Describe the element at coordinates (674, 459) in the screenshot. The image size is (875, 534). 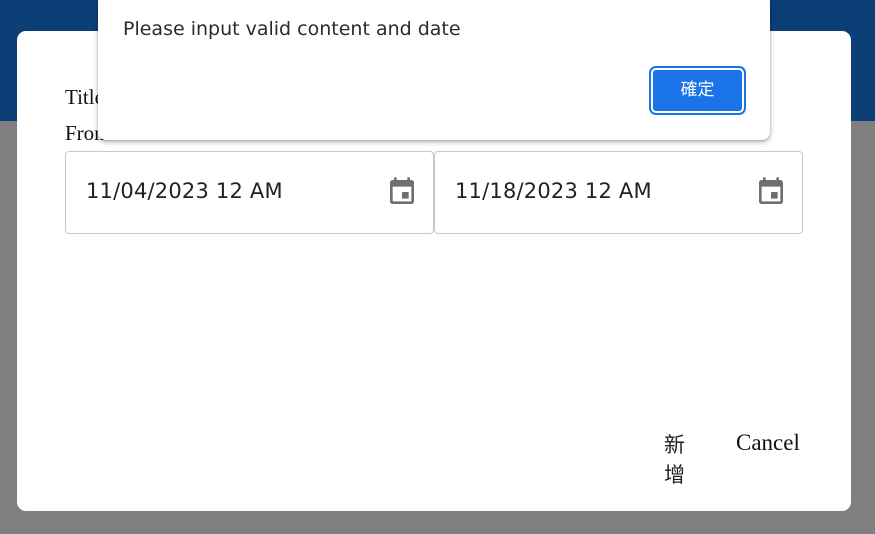
I see `add-button: 新增` at that location.